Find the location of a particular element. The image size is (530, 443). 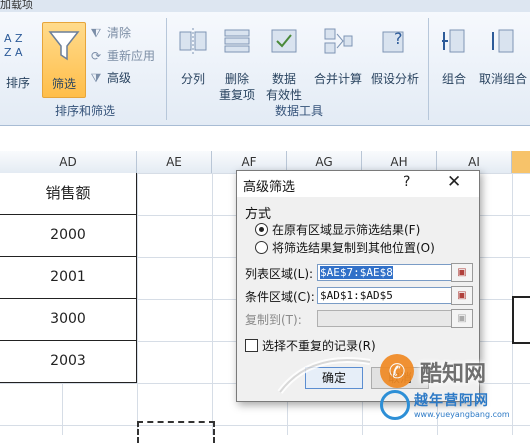

help-icon: ? is located at coordinates (406, 182).